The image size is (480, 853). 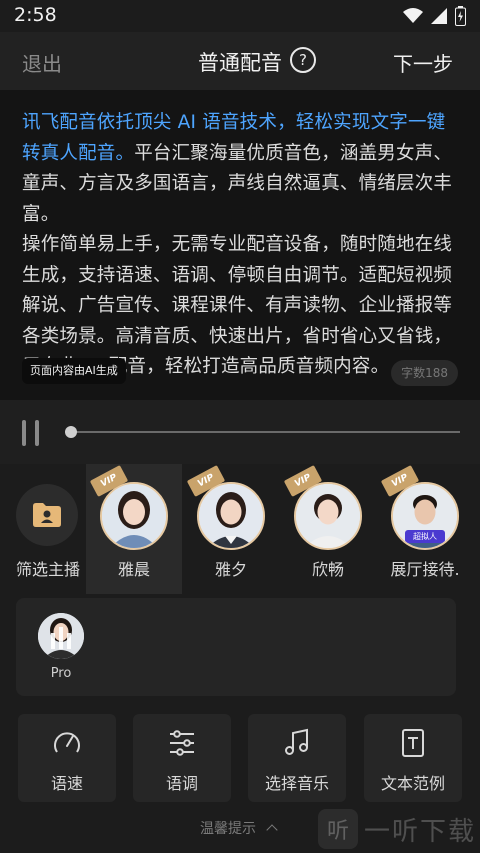 What do you see at coordinates (182, 743) in the screenshot?
I see `sliders-icon` at bounding box center [182, 743].